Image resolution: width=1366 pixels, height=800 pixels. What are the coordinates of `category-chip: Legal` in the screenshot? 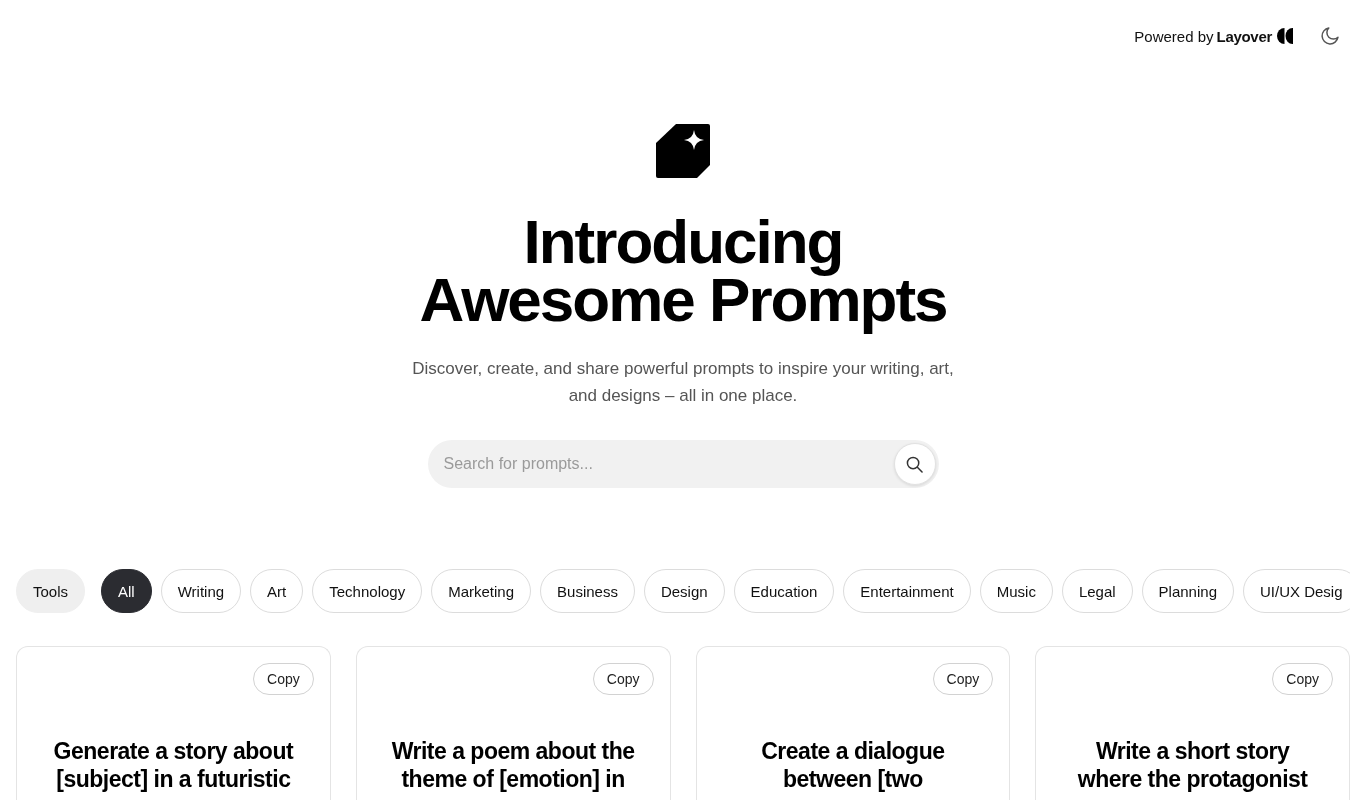 It's located at (1097, 591).